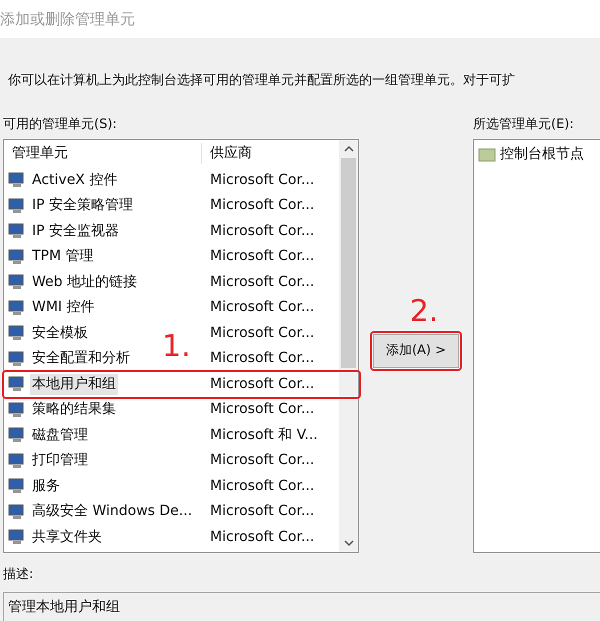 The width and height of the screenshot is (600, 621). I want to click on column-header: 供应商, so click(227, 153).